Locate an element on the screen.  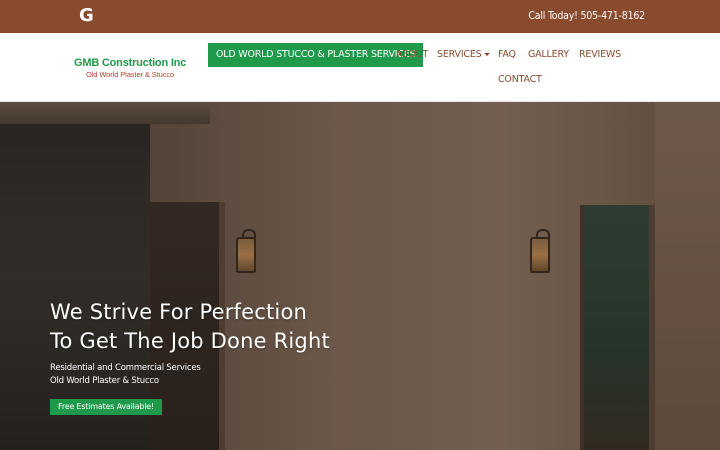
google-icon: G is located at coordinates (88, 16).